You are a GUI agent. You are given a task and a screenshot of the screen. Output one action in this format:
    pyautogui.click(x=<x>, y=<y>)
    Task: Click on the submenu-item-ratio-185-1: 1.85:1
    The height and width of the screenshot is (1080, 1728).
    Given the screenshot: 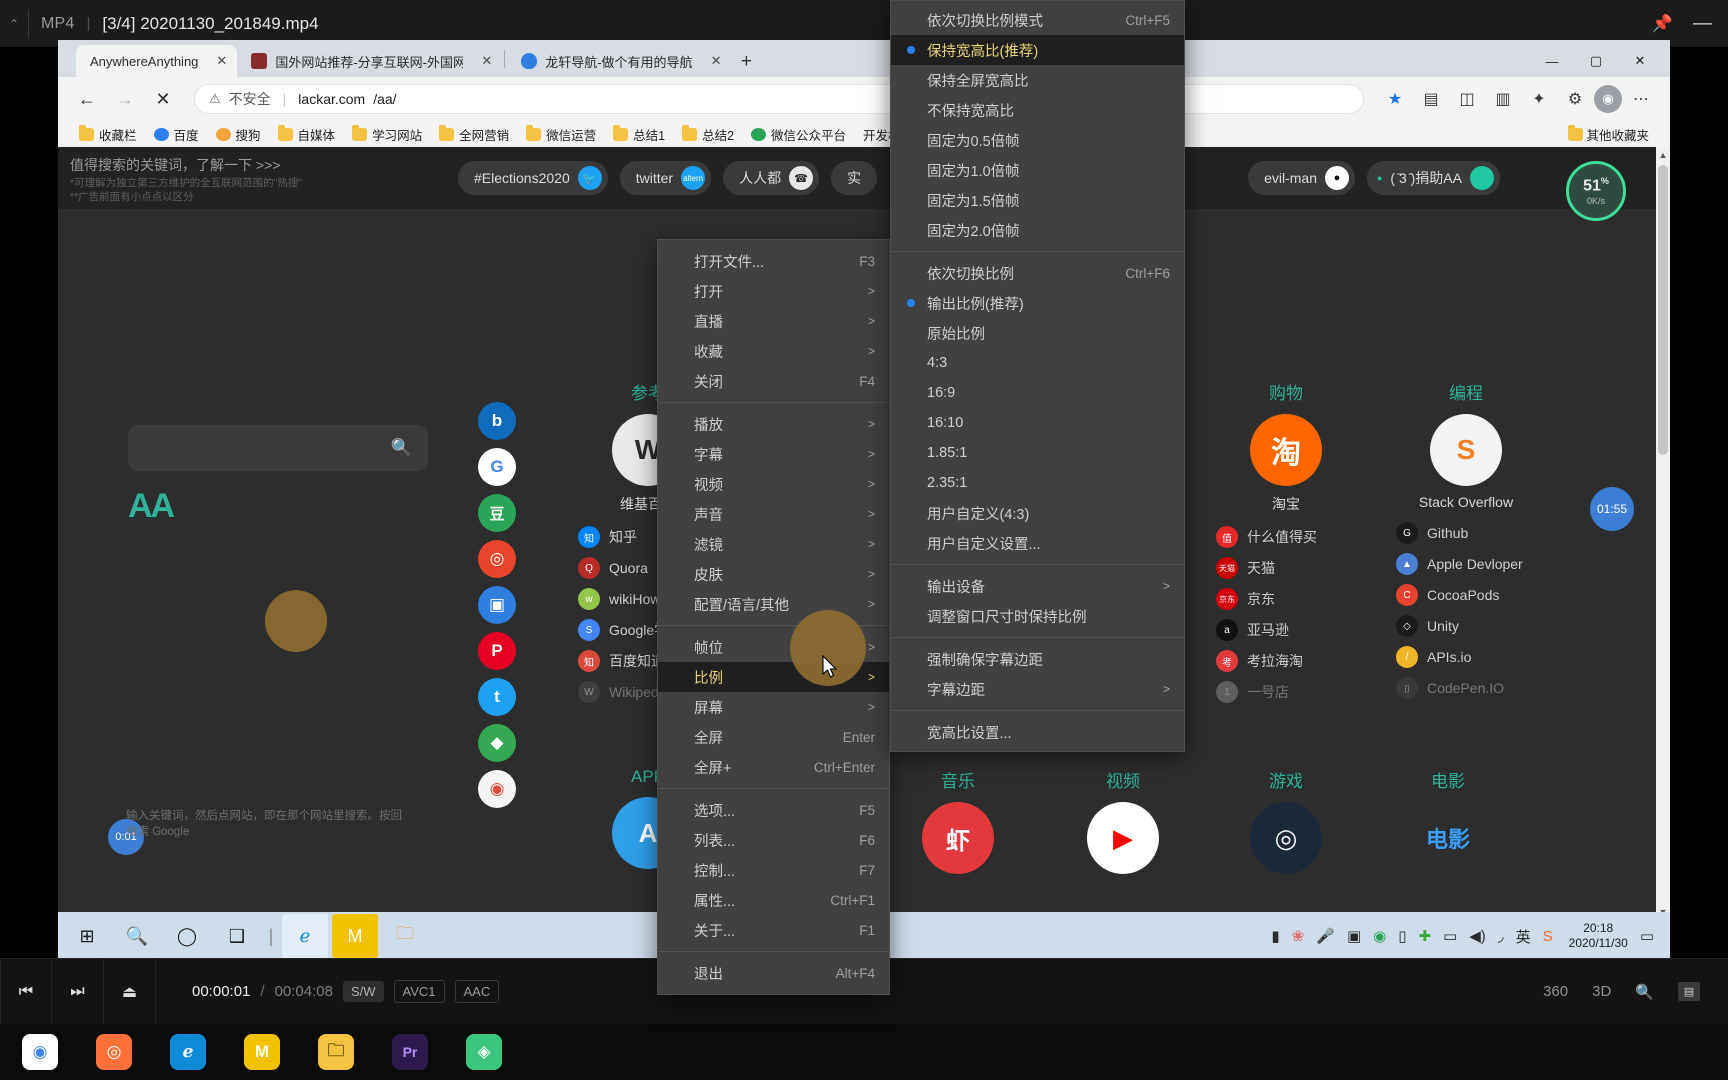 What is the action you would take?
    pyautogui.click(x=1037, y=453)
    